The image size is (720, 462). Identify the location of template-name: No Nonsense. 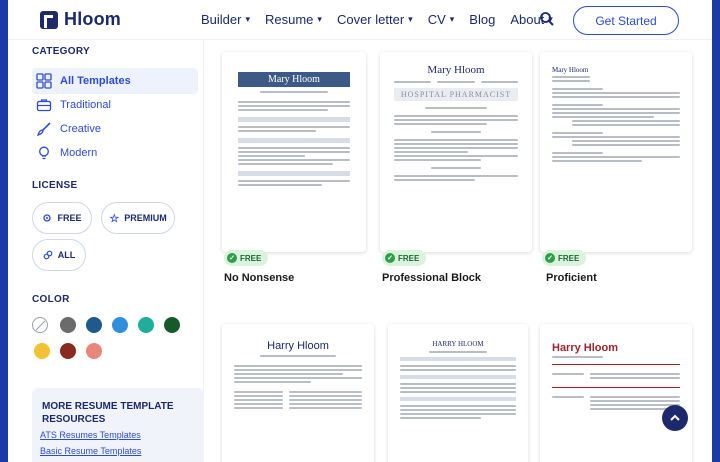
(259, 278).